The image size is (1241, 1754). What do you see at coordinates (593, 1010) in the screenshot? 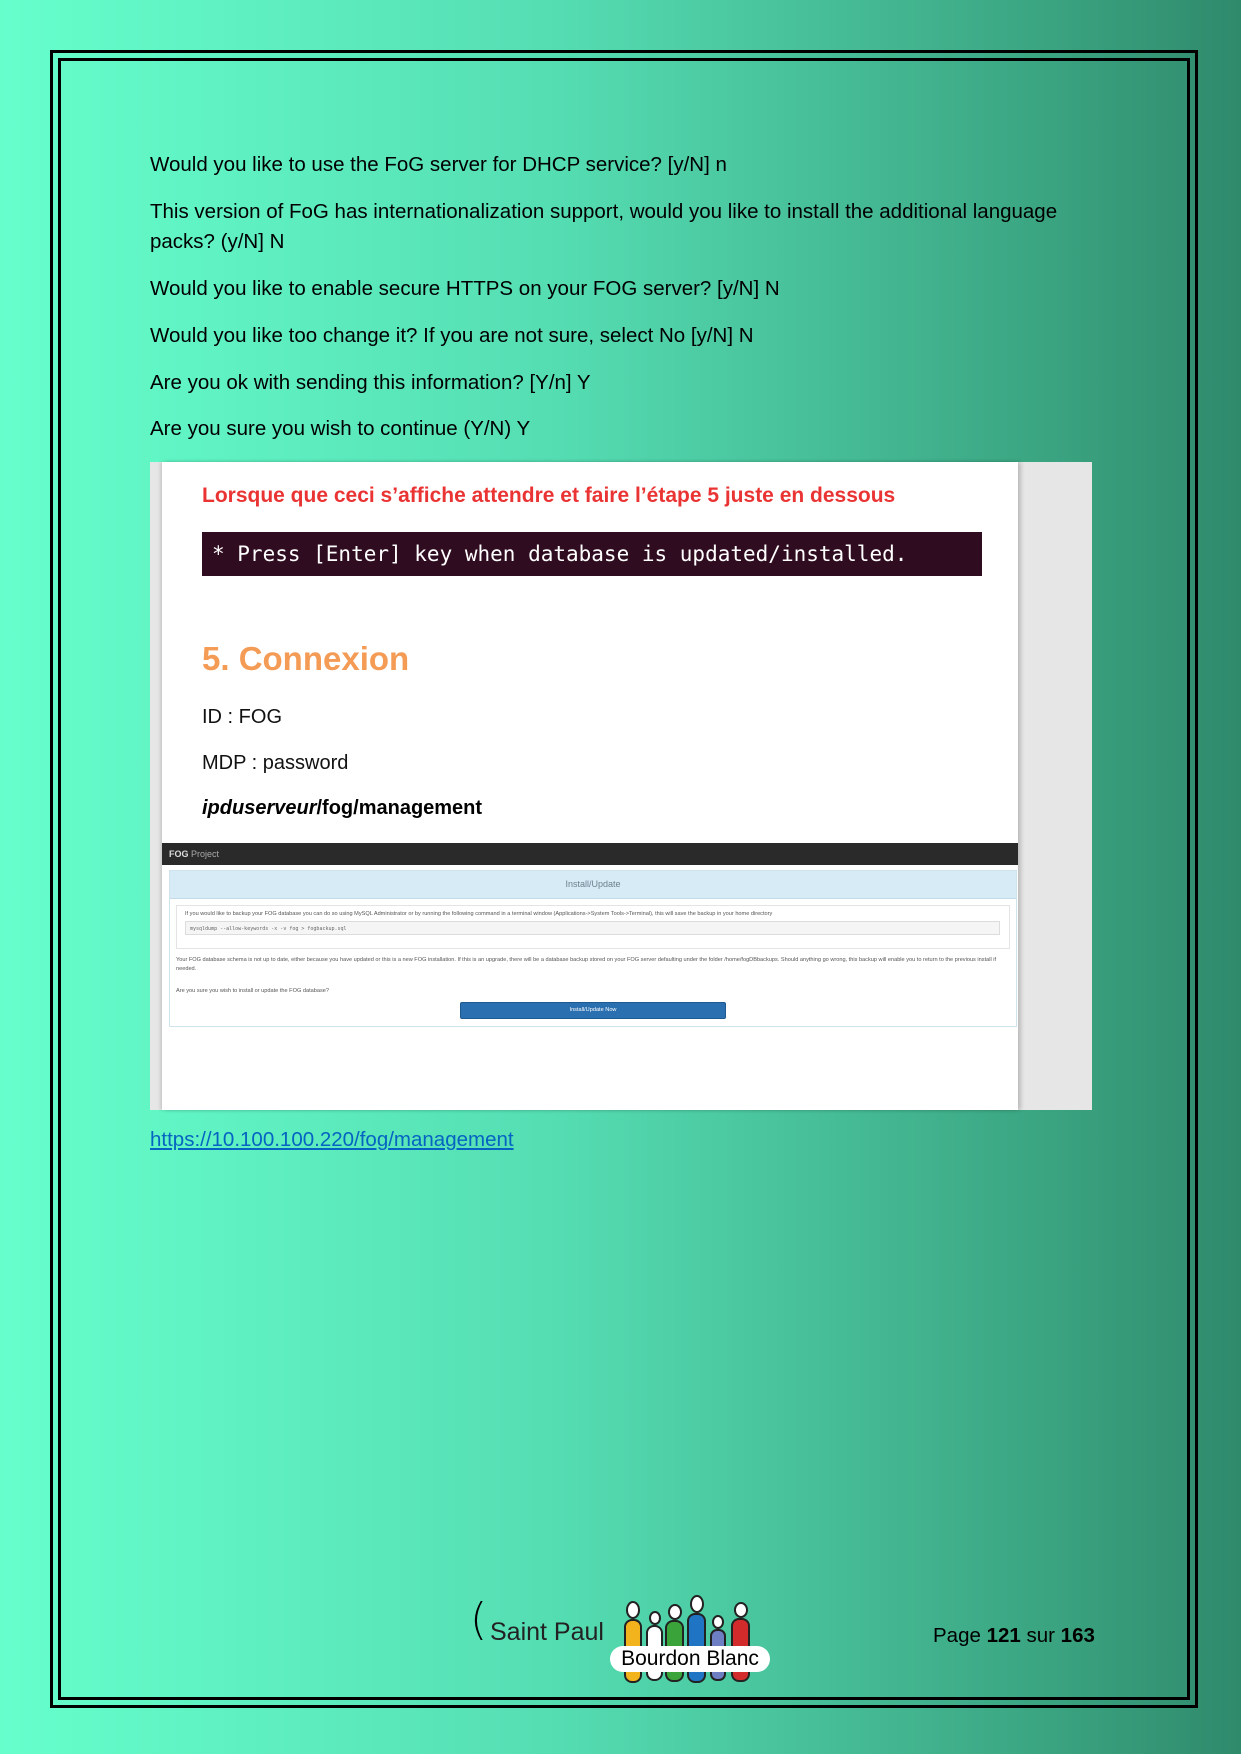
I see `install-update-button: Install/Update Now` at bounding box center [593, 1010].